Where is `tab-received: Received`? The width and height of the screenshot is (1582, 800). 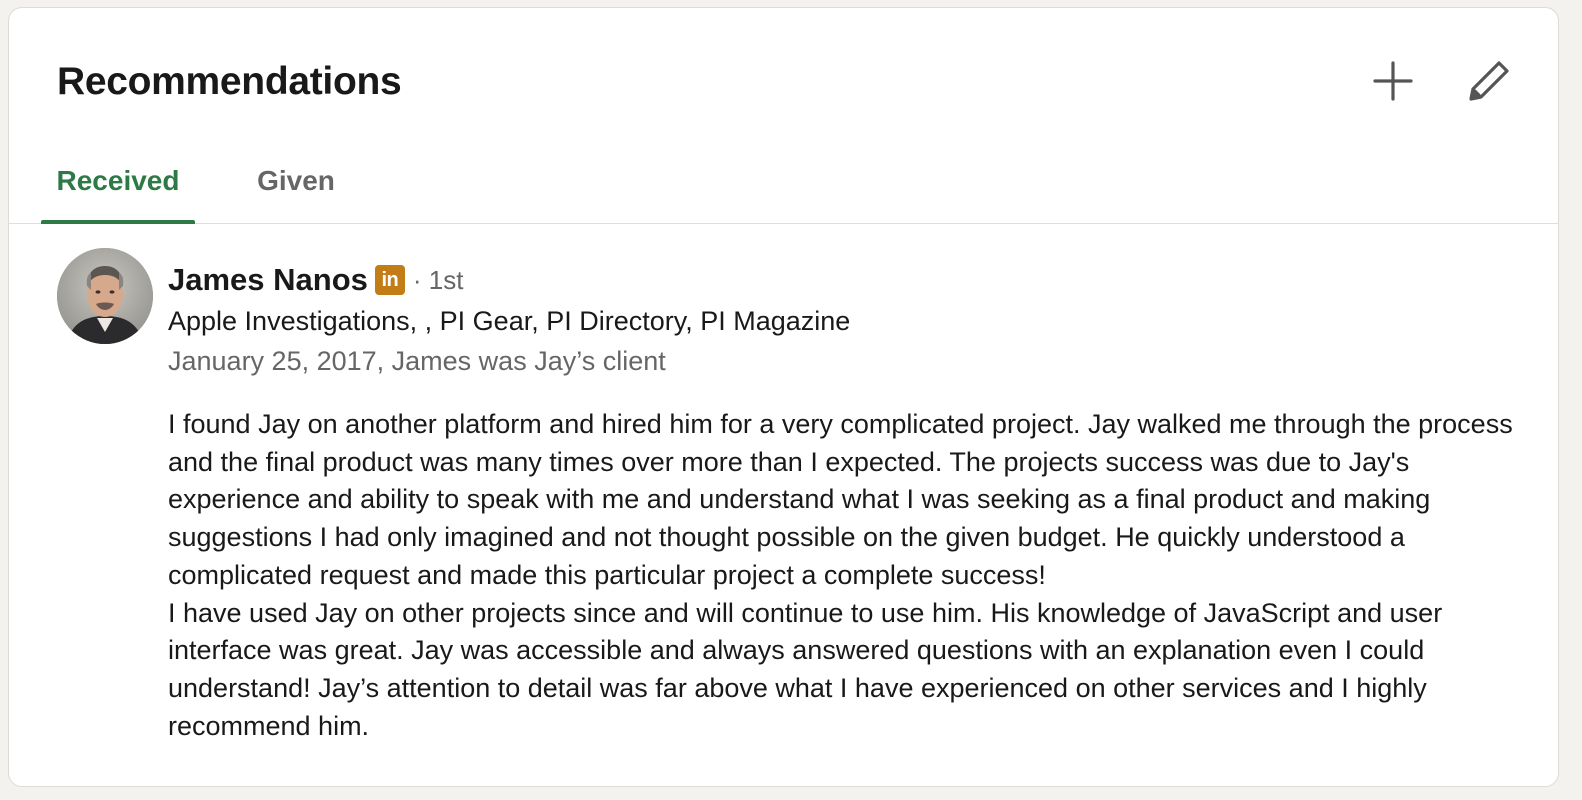
tab-received: Received is located at coordinates (118, 181).